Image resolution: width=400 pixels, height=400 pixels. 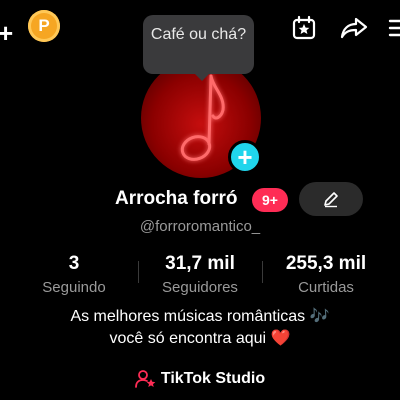 I want to click on stat-following: 3 Seguindo, so click(x=74, y=275).